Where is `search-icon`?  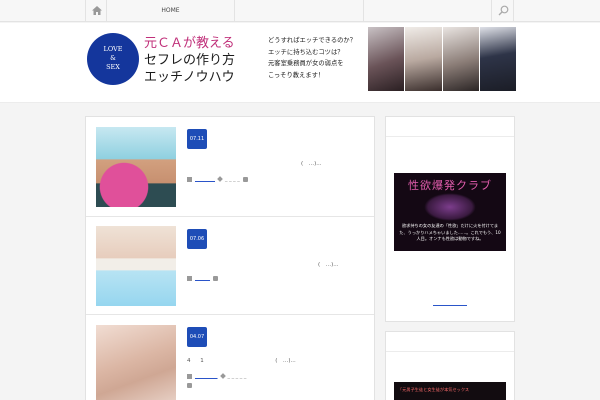
search-icon is located at coordinates (503, 10).